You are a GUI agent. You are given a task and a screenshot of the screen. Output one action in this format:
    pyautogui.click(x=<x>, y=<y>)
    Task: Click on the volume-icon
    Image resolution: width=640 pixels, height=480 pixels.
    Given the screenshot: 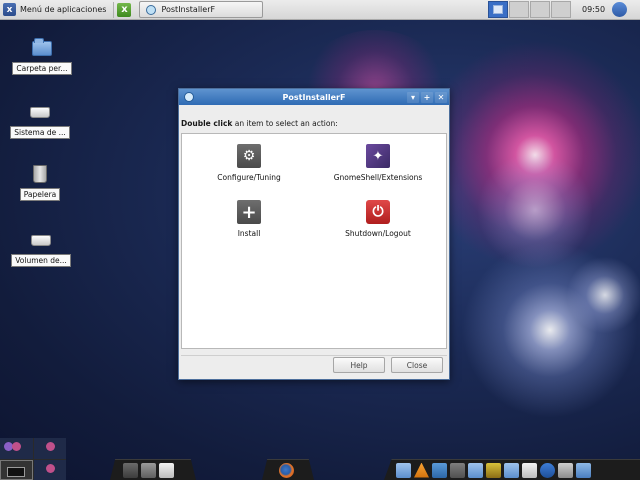 What is the action you would take?
    pyautogui.click(x=565, y=470)
    